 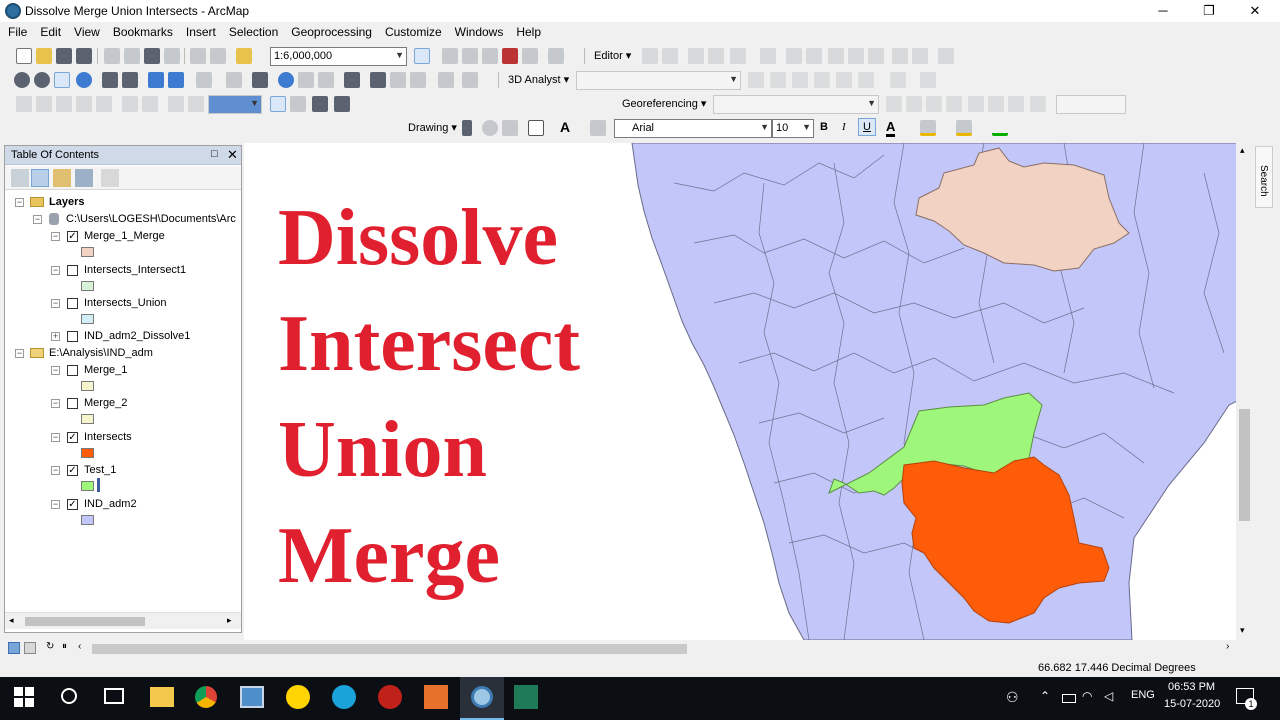 What do you see at coordinates (422, 56) in the screenshot?
I see `editor-toolbar-icon` at bounding box center [422, 56].